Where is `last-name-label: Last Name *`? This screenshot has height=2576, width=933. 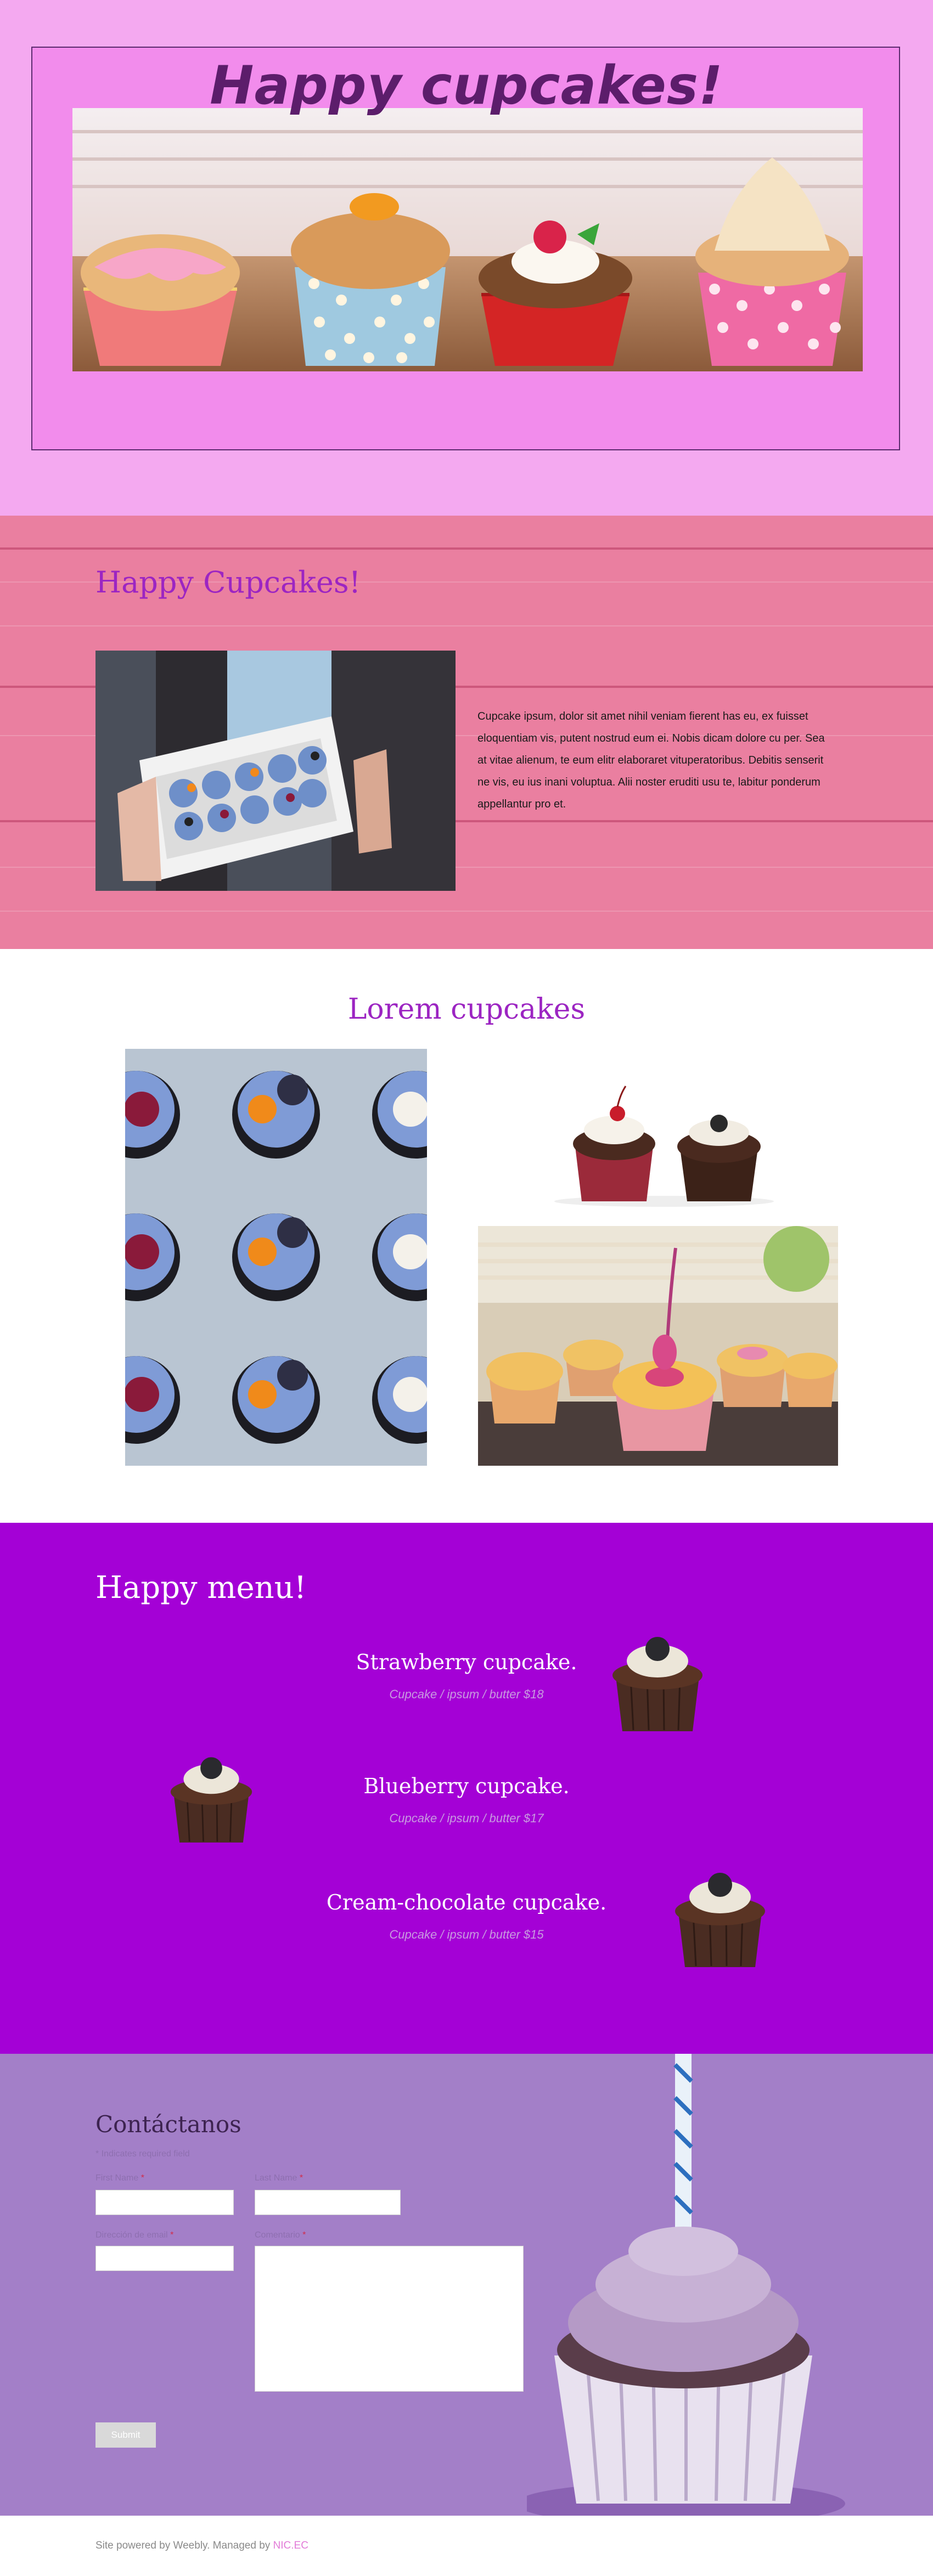
last-name-label: Last Name * is located at coordinates (279, 2178).